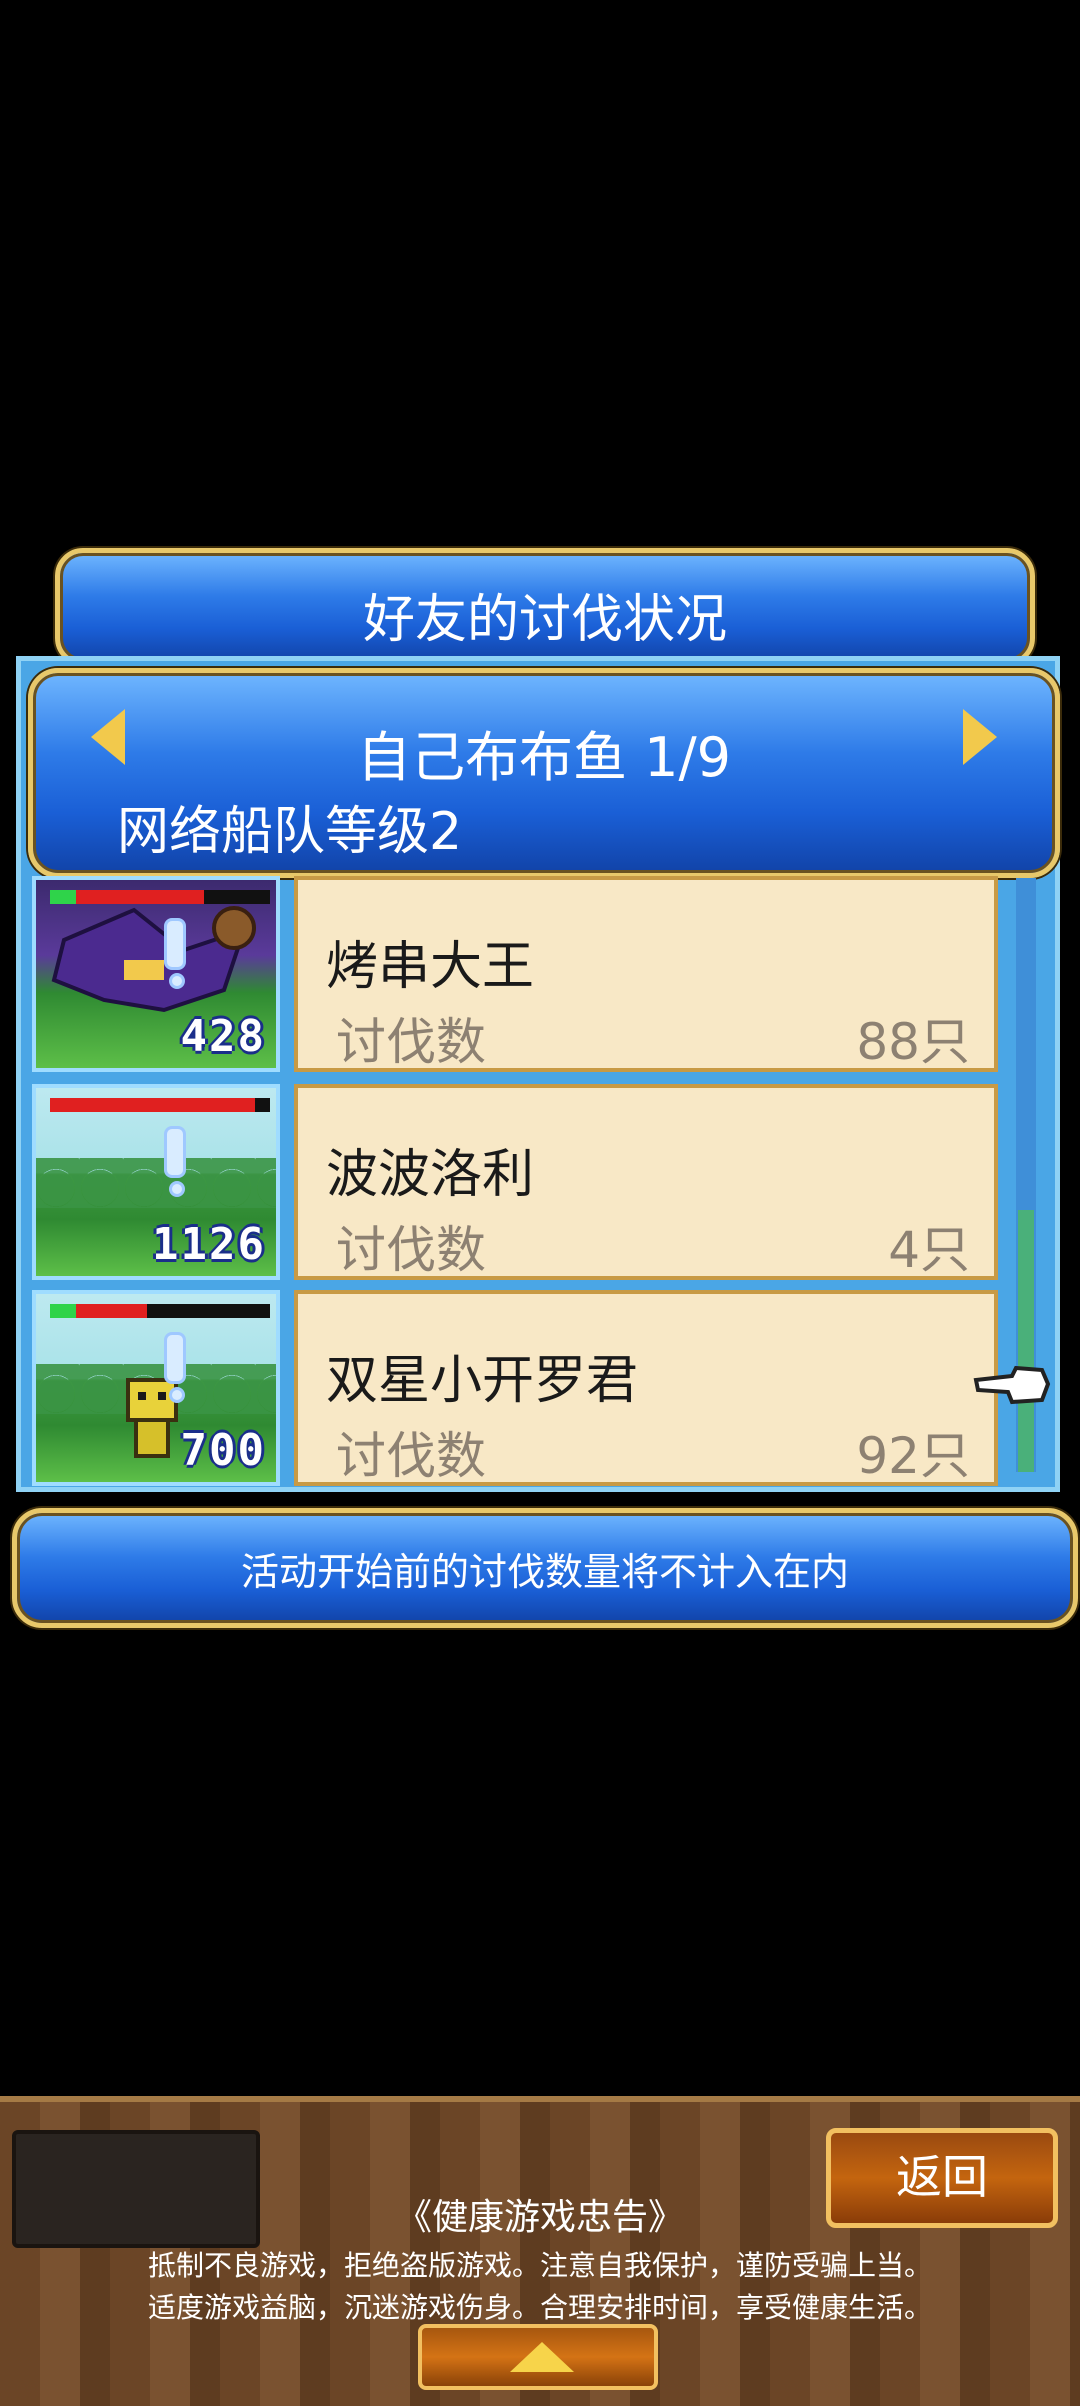  Describe the element at coordinates (223, 1036) in the screenshot. I see `monster-number: 428` at that location.